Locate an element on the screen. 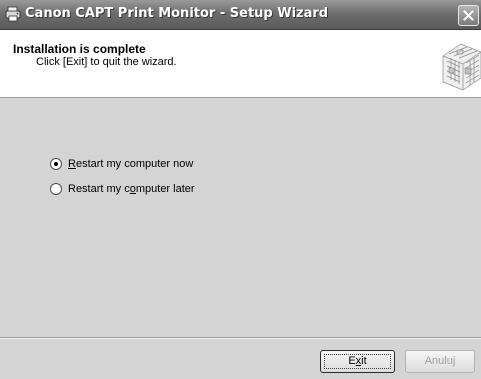  radio-restart-now: Restart my computer now is located at coordinates (121, 164).